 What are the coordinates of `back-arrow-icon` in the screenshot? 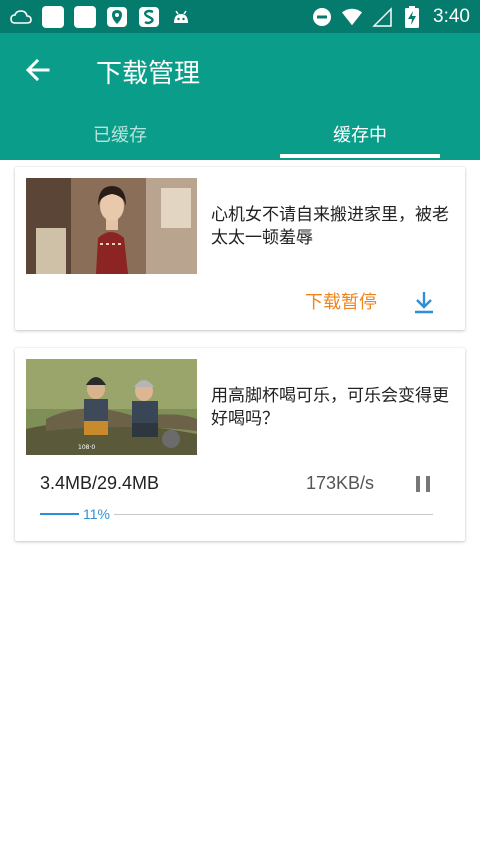 It's located at (38, 70).